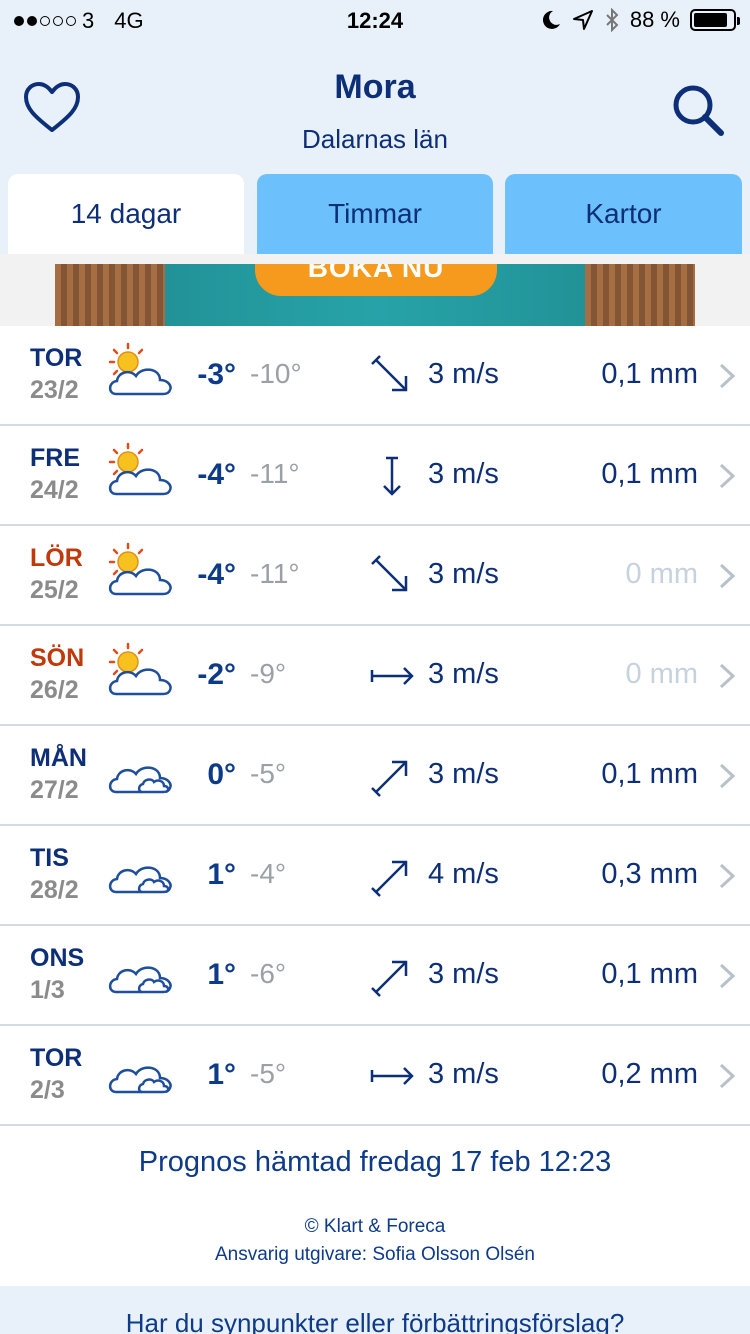 This screenshot has height=1334, width=750. Describe the element at coordinates (56, 1058) in the screenshot. I see `forecast-day: TOR` at that location.